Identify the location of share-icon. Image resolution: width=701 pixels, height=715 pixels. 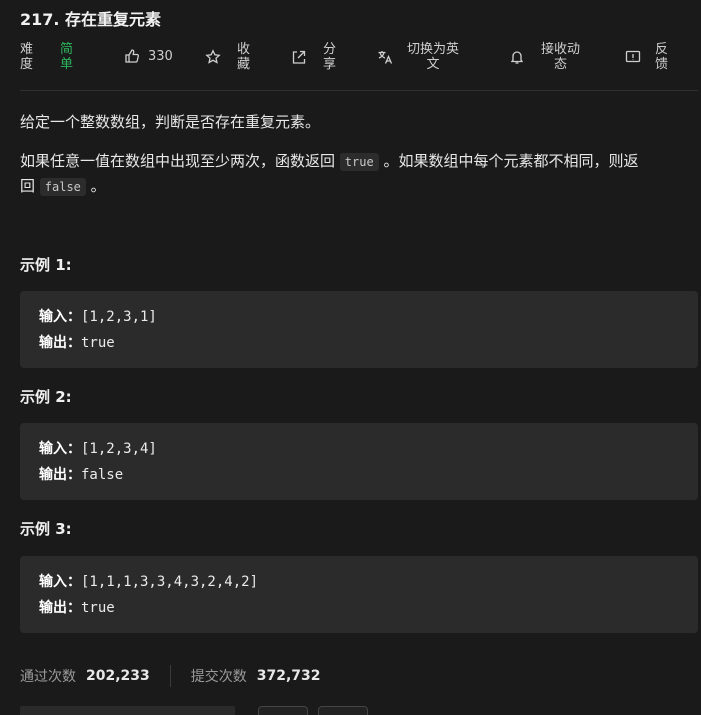
(299, 57).